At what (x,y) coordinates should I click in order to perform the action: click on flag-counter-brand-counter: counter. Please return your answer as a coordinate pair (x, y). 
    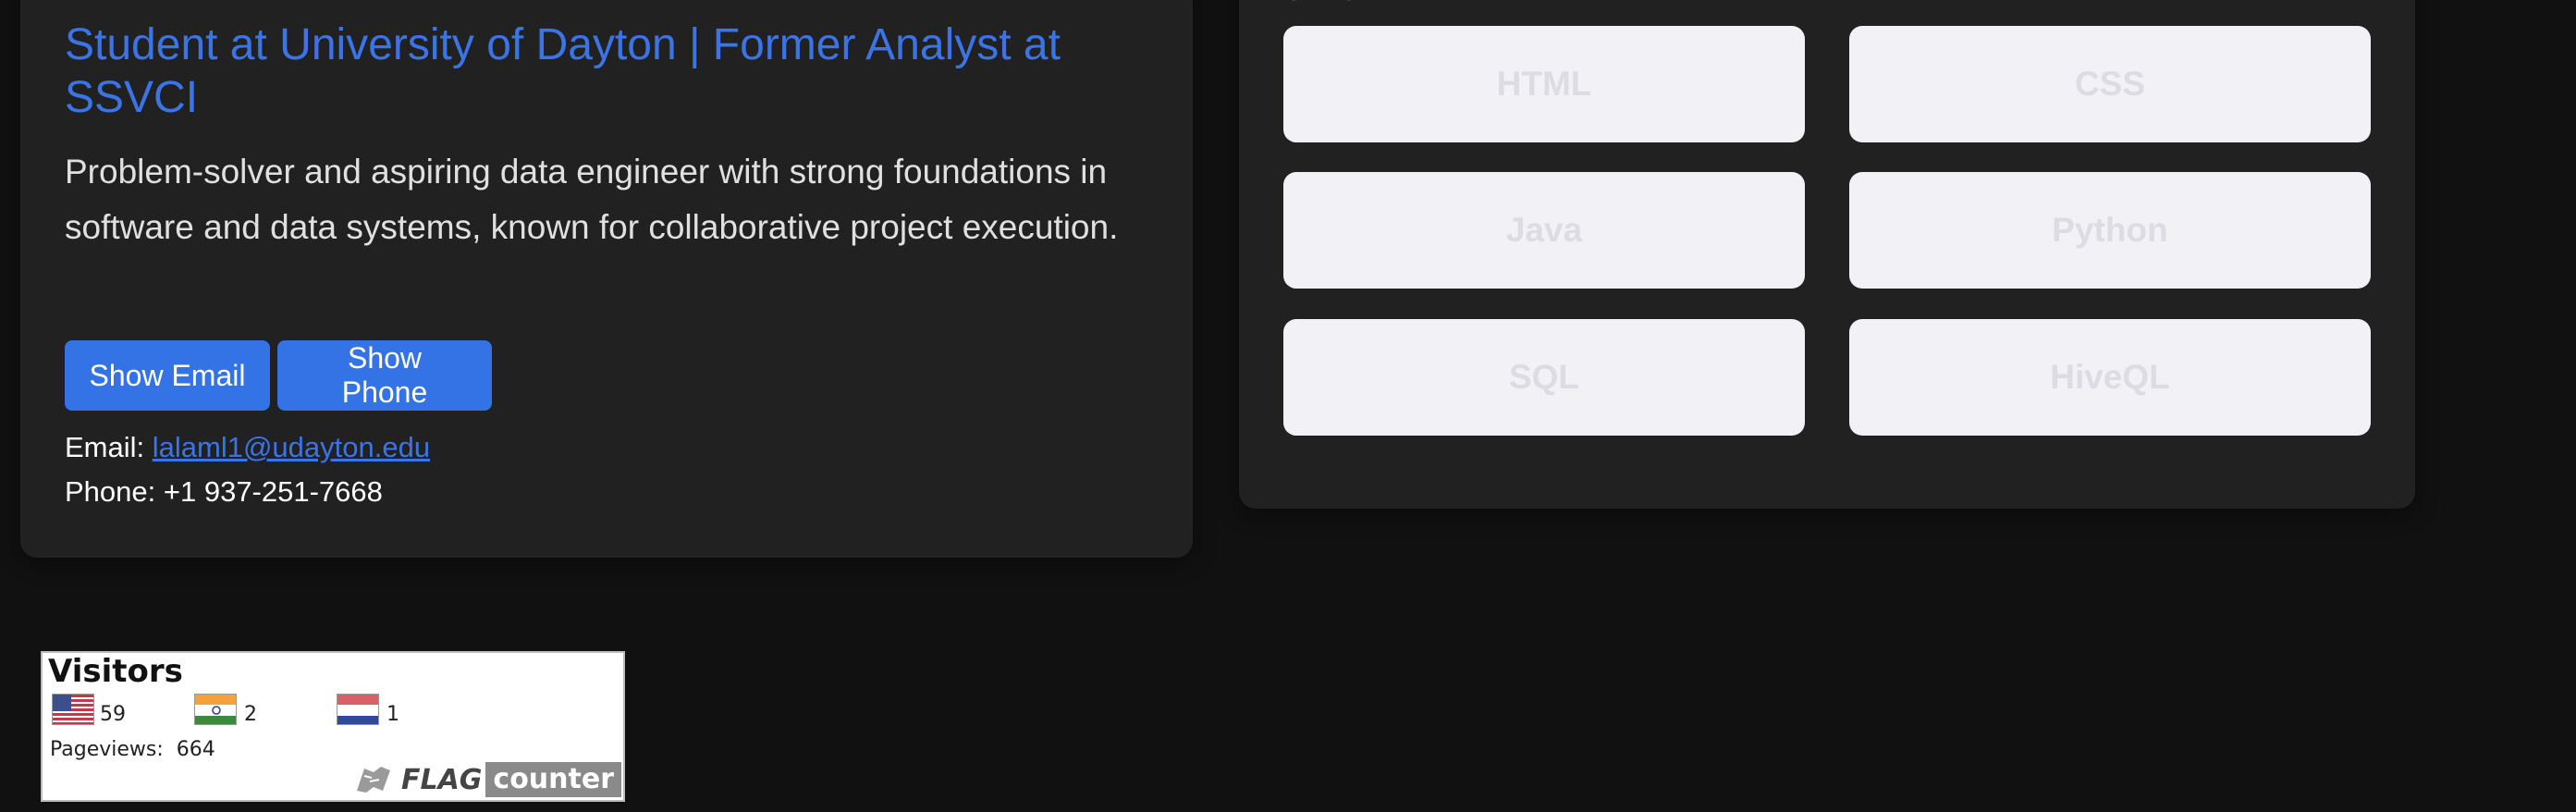
    Looking at the image, I should click on (553, 779).